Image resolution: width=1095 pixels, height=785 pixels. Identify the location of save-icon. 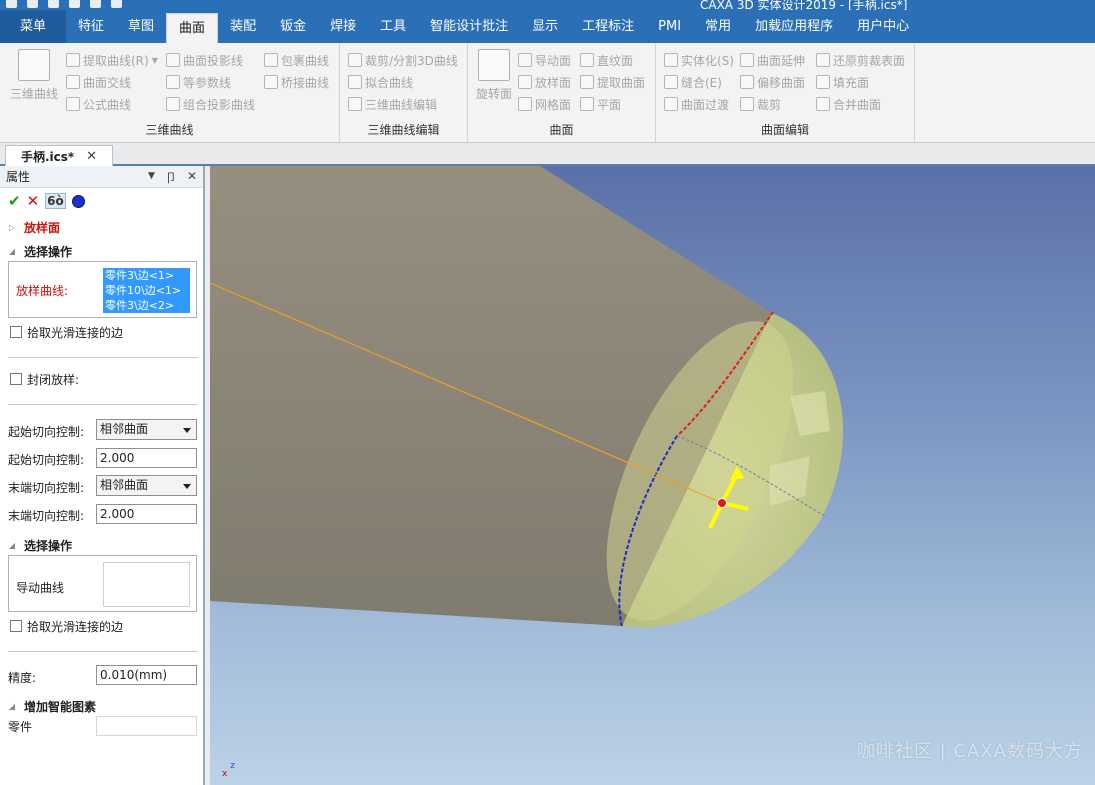
(74, 4).